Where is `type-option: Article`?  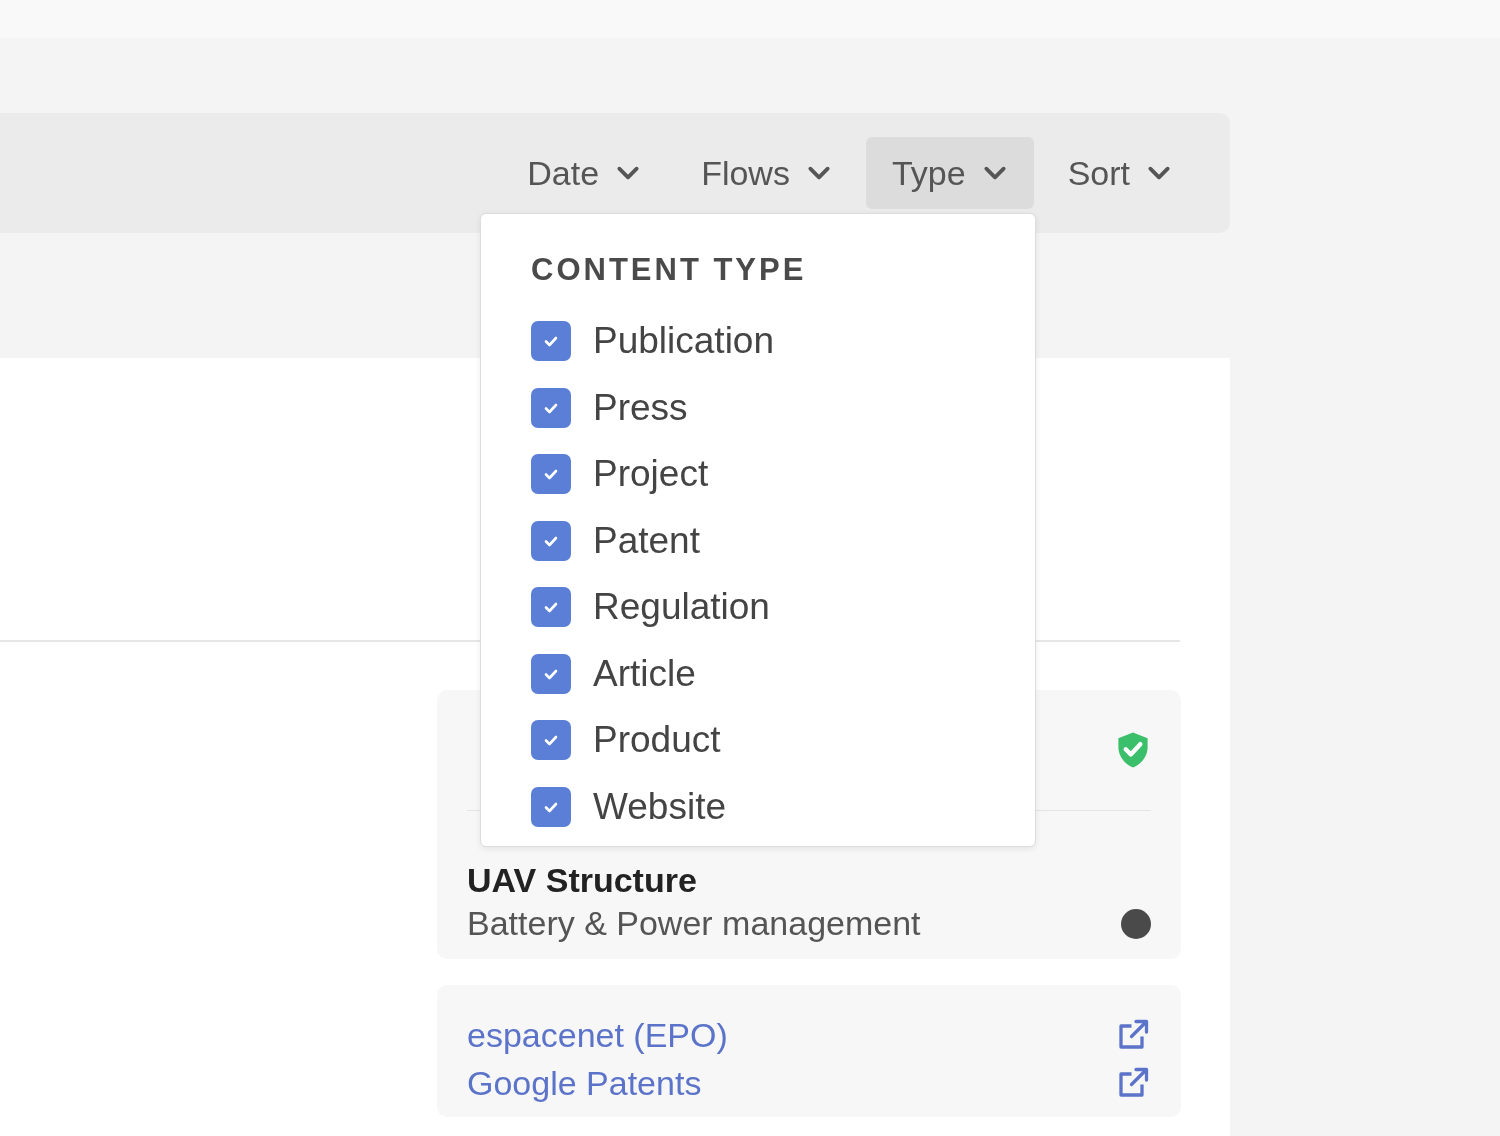 type-option: Article is located at coordinates (758, 673).